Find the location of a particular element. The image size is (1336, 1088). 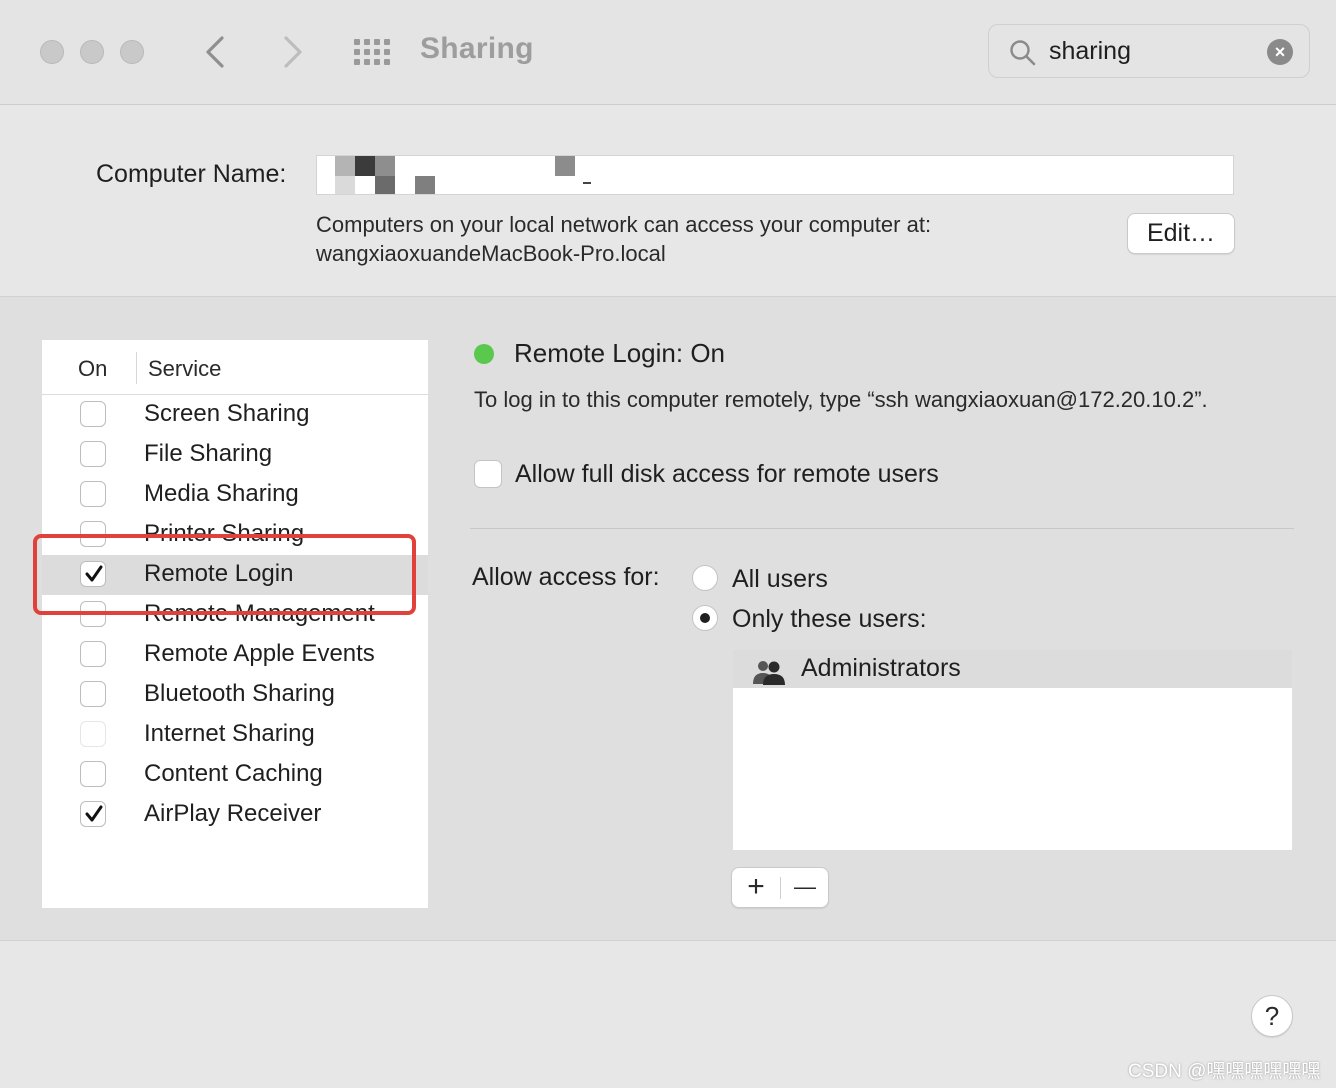

add-remove-control: + — is located at coordinates (780, 887).